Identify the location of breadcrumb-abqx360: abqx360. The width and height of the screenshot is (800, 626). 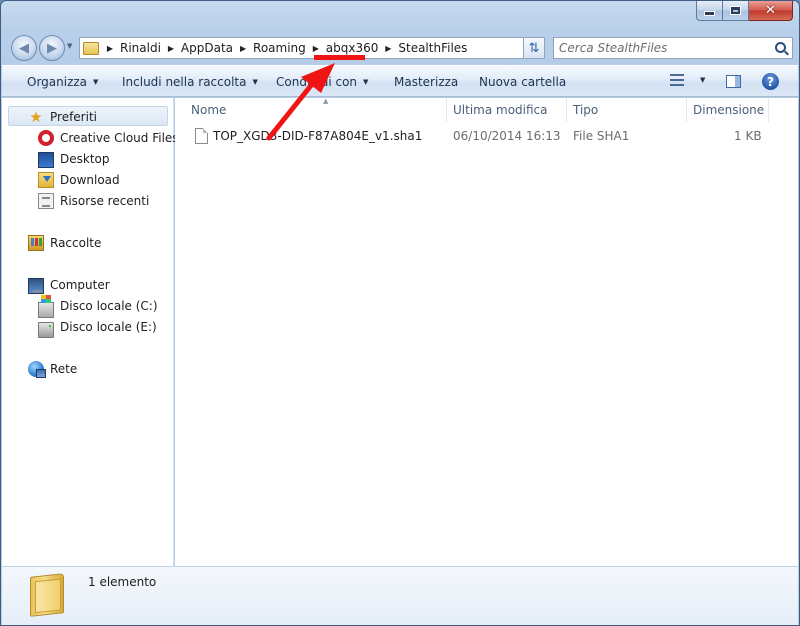
(352, 48).